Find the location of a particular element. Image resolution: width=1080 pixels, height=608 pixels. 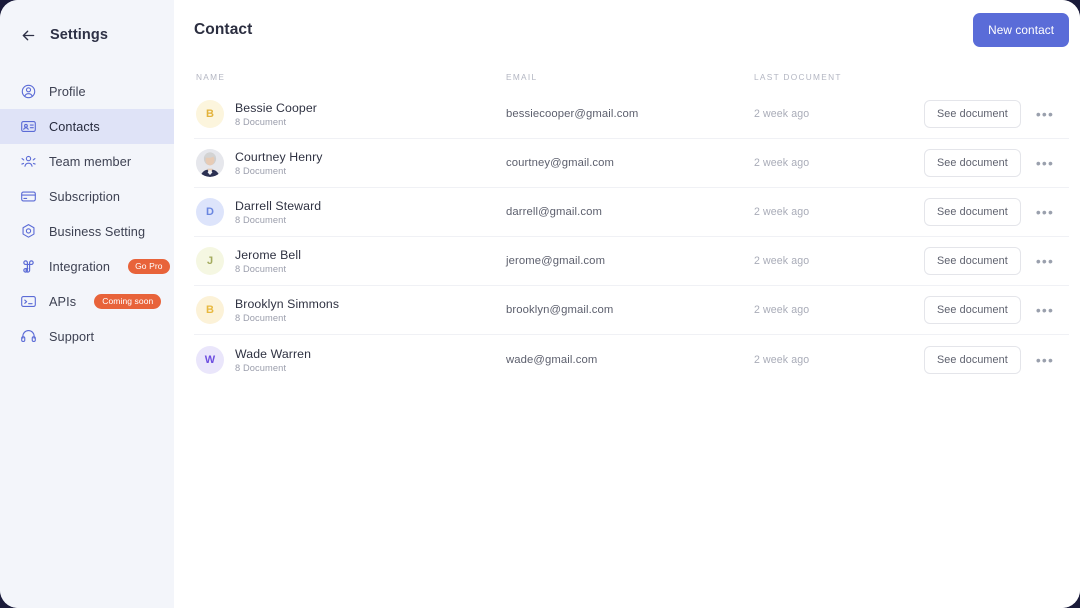

sidebar-item-label: Contacts is located at coordinates (74, 126).